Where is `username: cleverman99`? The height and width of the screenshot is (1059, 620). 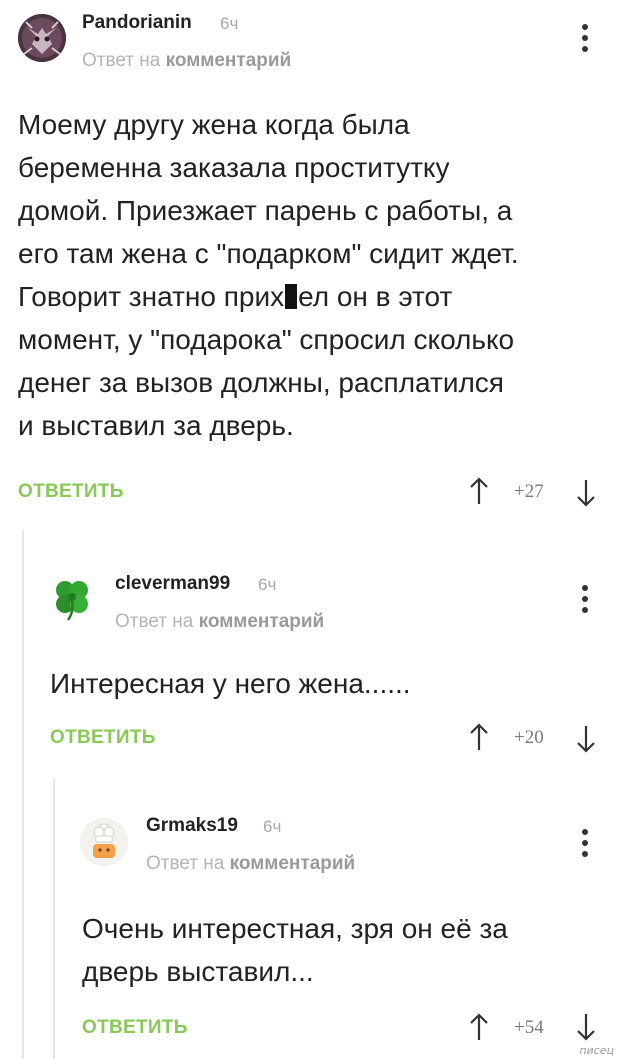
username: cleverman99 is located at coordinates (172, 584).